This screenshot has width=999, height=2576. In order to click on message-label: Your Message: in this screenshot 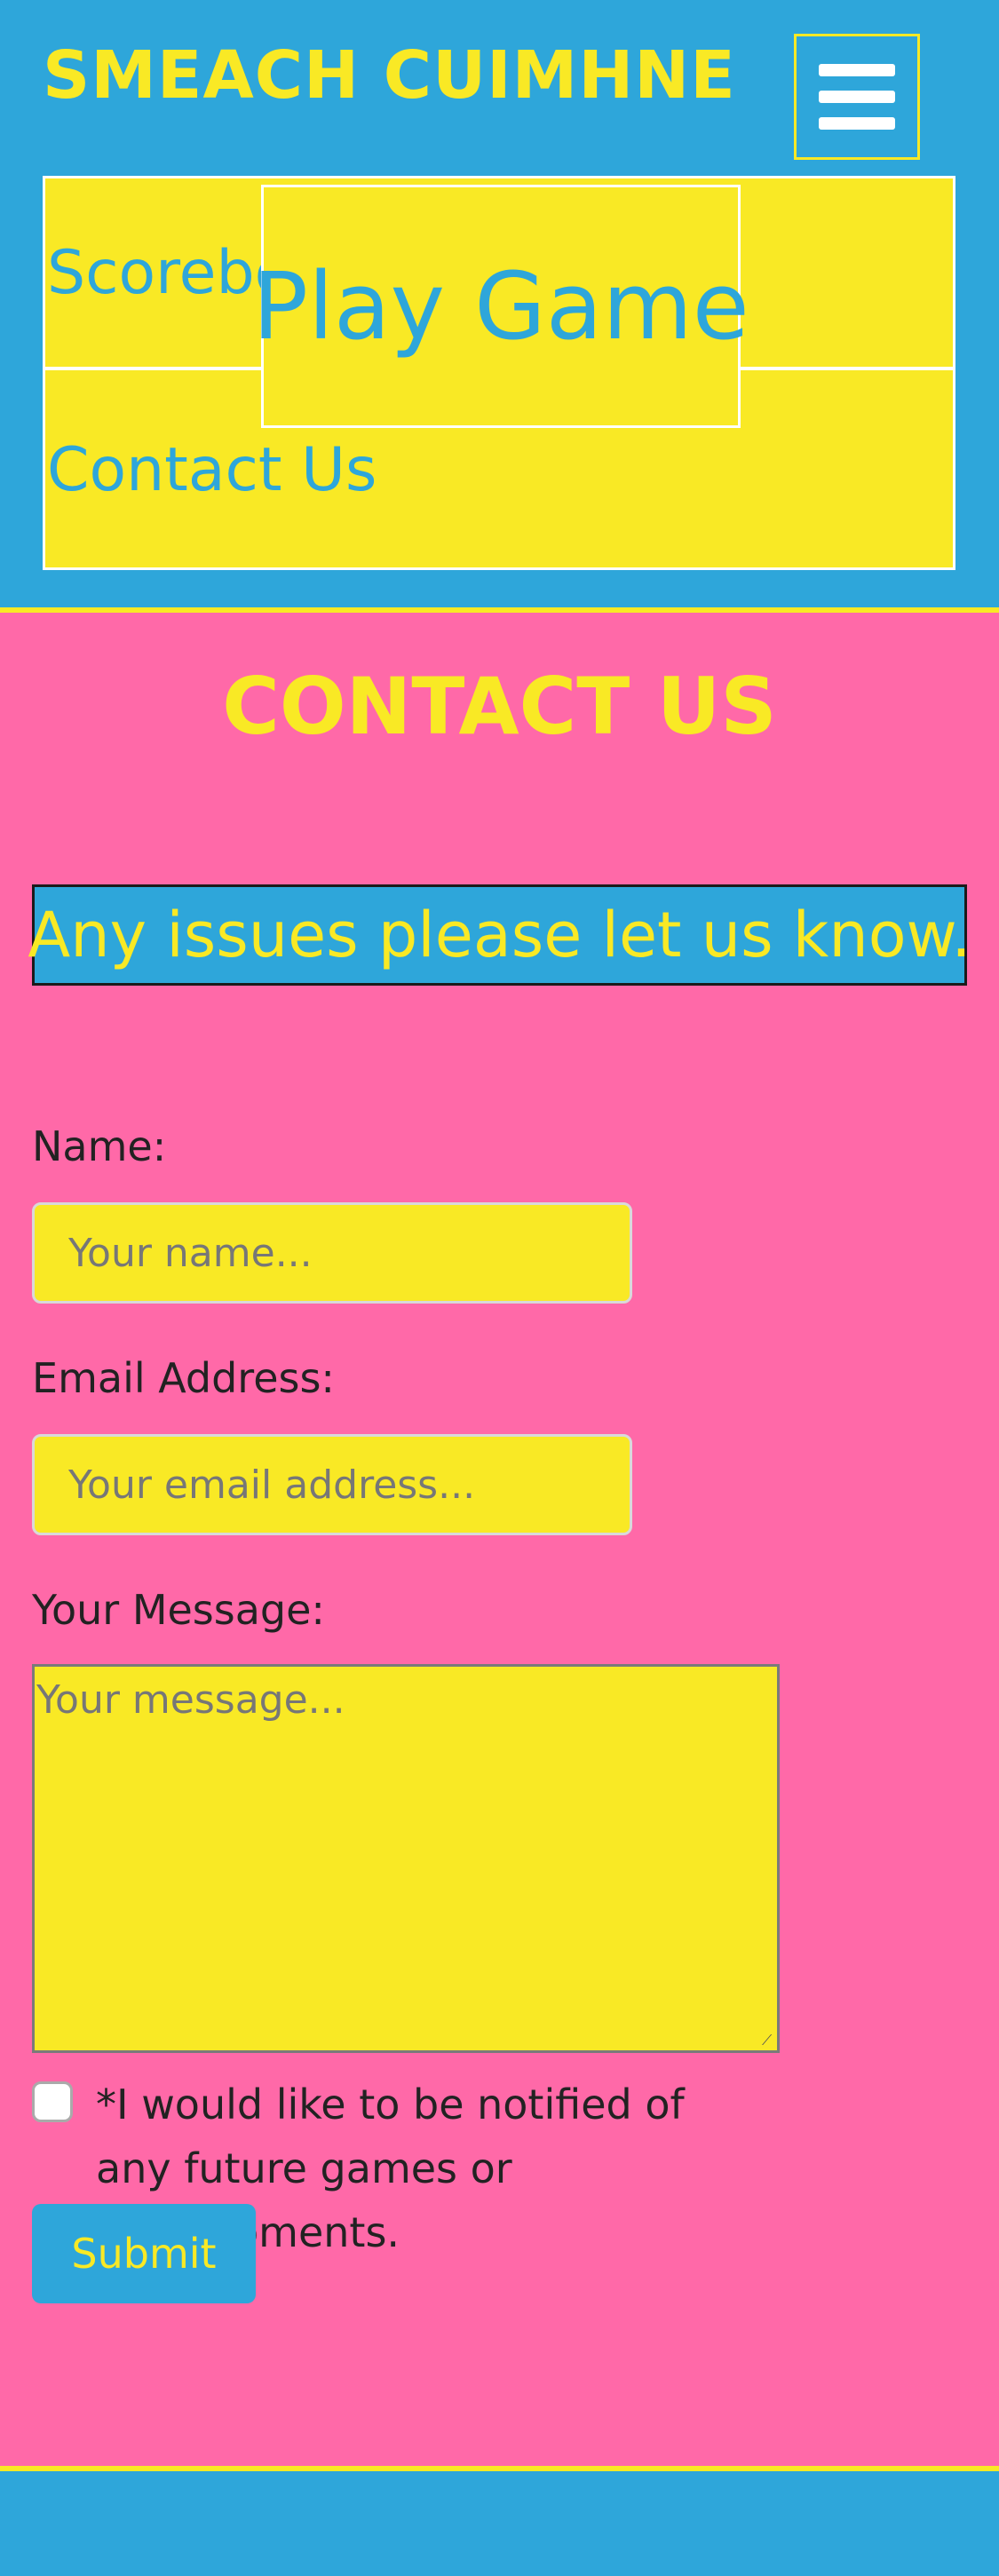, I will do `click(178, 1610)`.